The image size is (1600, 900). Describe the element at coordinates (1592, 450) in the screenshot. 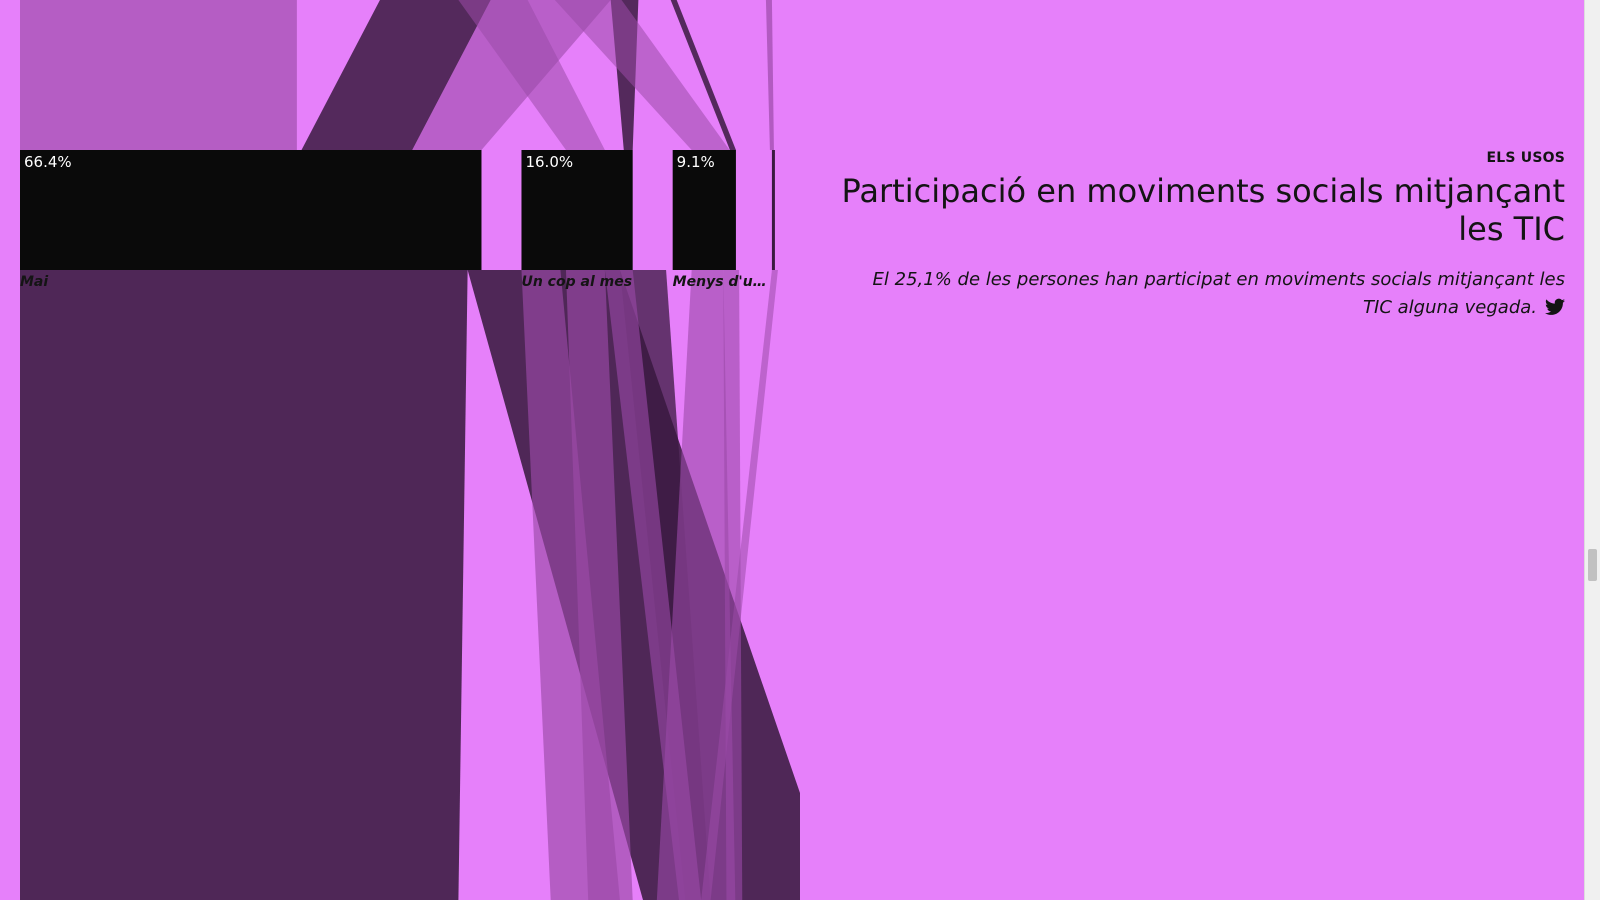

I see `page-scrollbar` at that location.